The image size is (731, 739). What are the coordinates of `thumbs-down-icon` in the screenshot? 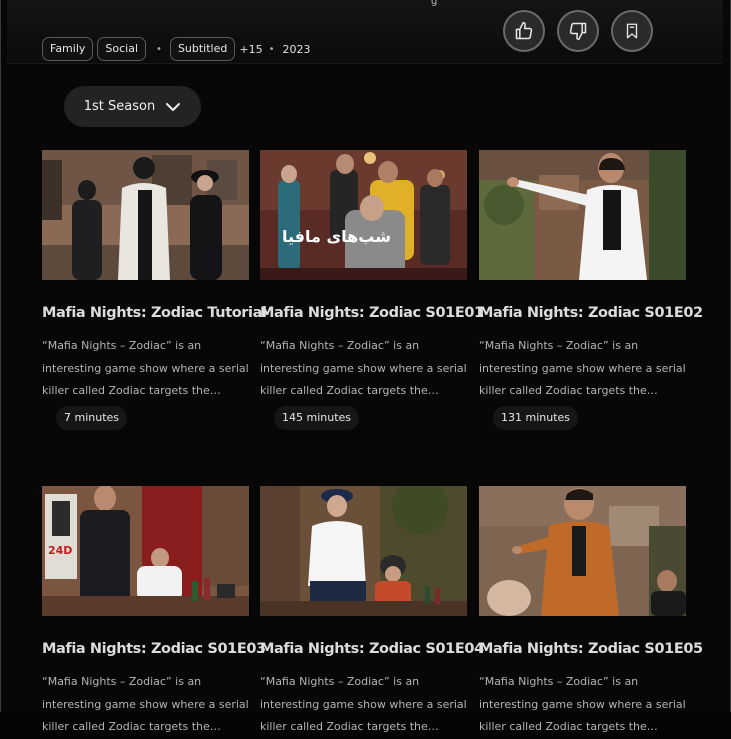 It's located at (578, 31).